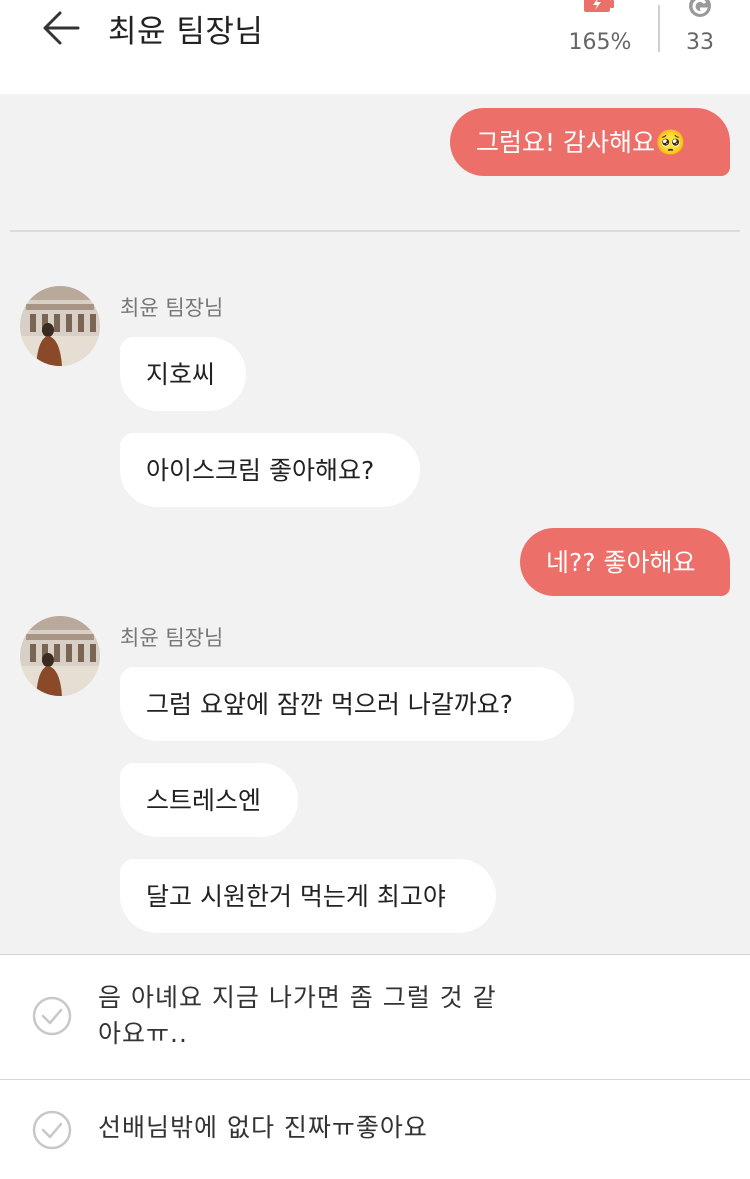  I want to click on incoming-message: 그럼 요앞에 잠깐 먹으러 나갈까요?, so click(347, 704).